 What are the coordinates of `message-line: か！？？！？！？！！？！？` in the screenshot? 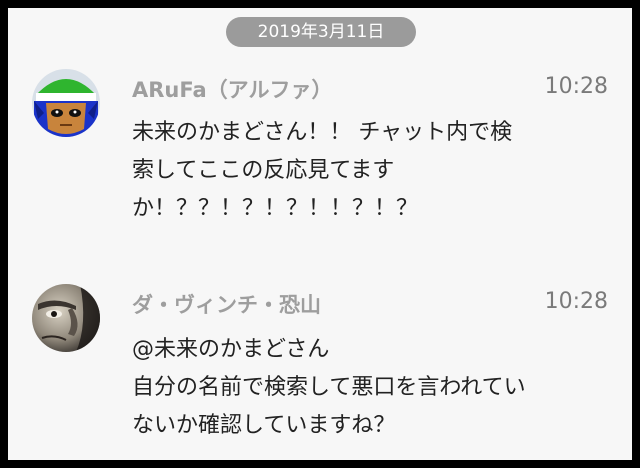 It's located at (275, 208).